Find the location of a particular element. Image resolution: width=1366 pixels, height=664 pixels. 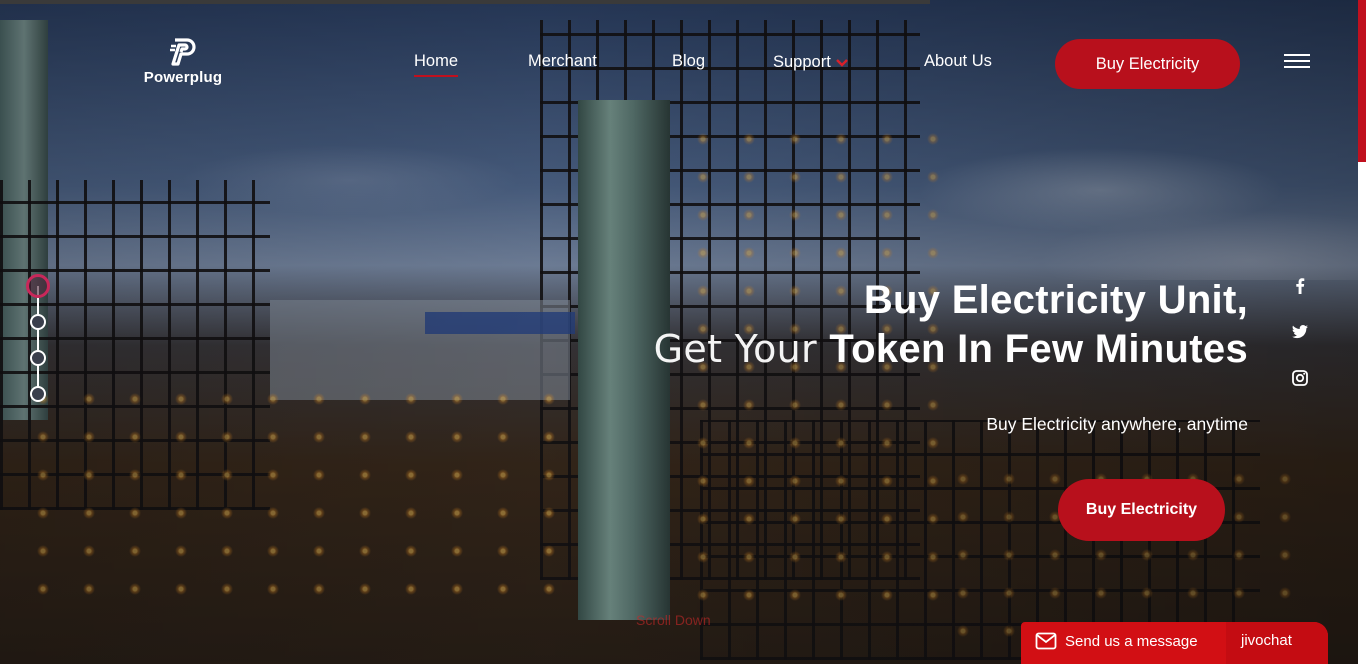

hero-subtitle: Buy Electricity anywhere, anytime is located at coordinates (1117, 424).